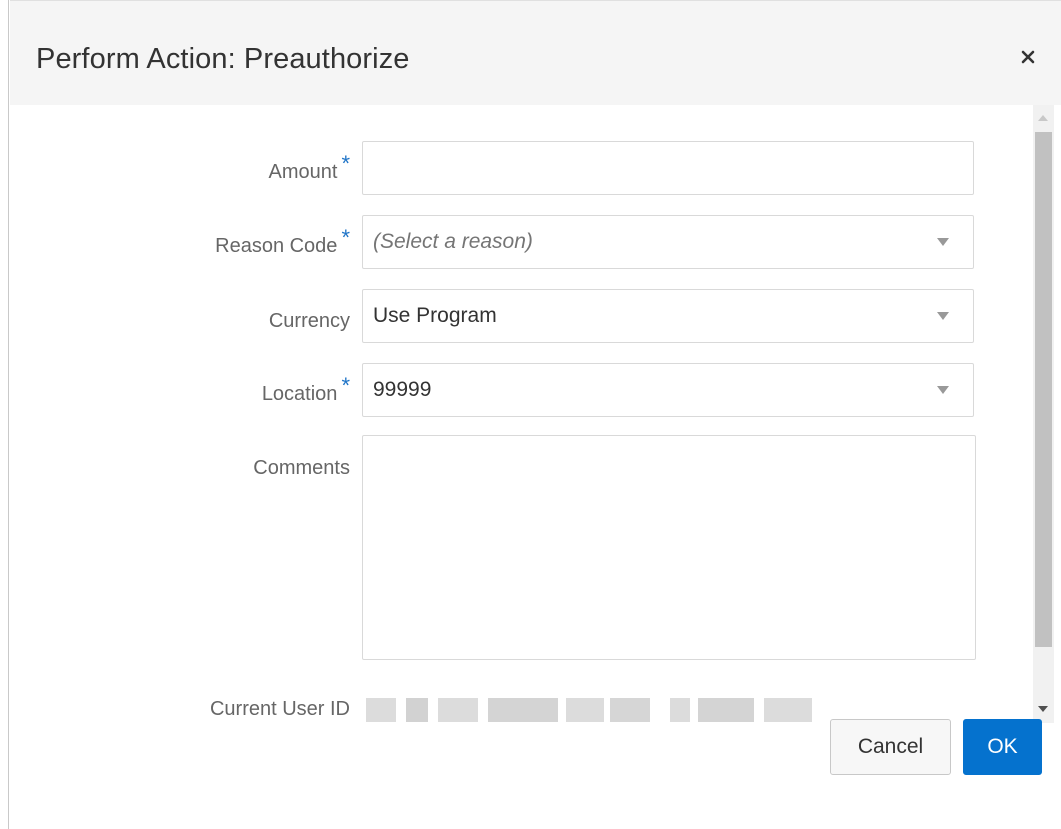  I want to click on comments-label: Comments, so click(301, 468).